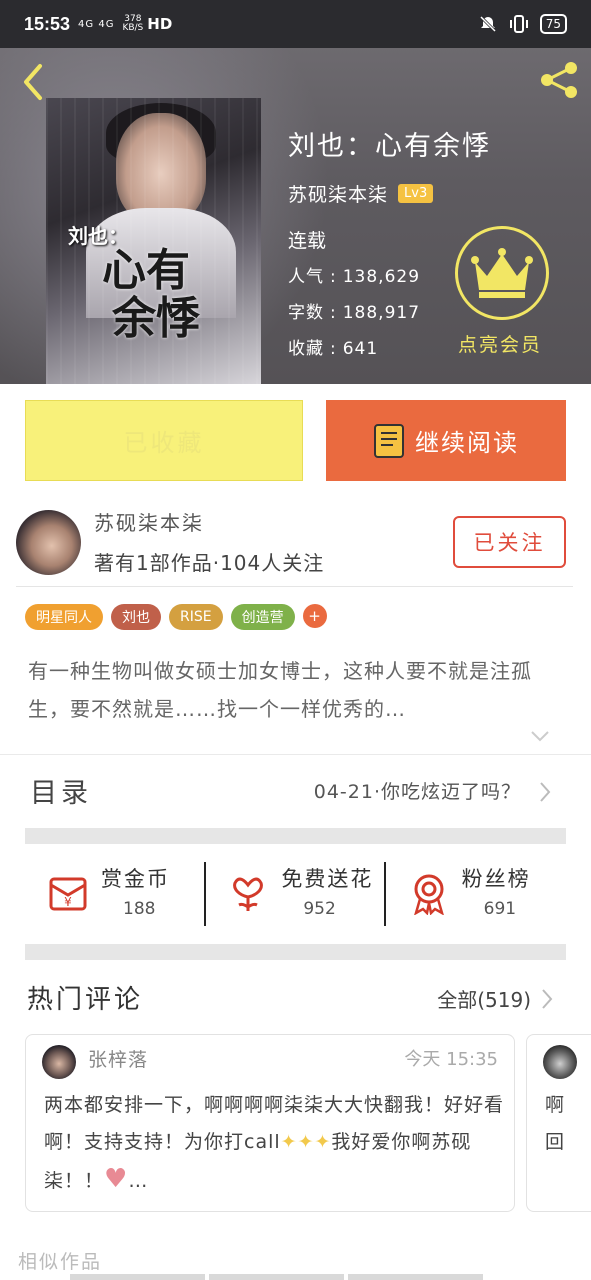 The image size is (591, 1280). What do you see at coordinates (319, 909) in the screenshot?
I see `send-flowers-value: 952` at bounding box center [319, 909].